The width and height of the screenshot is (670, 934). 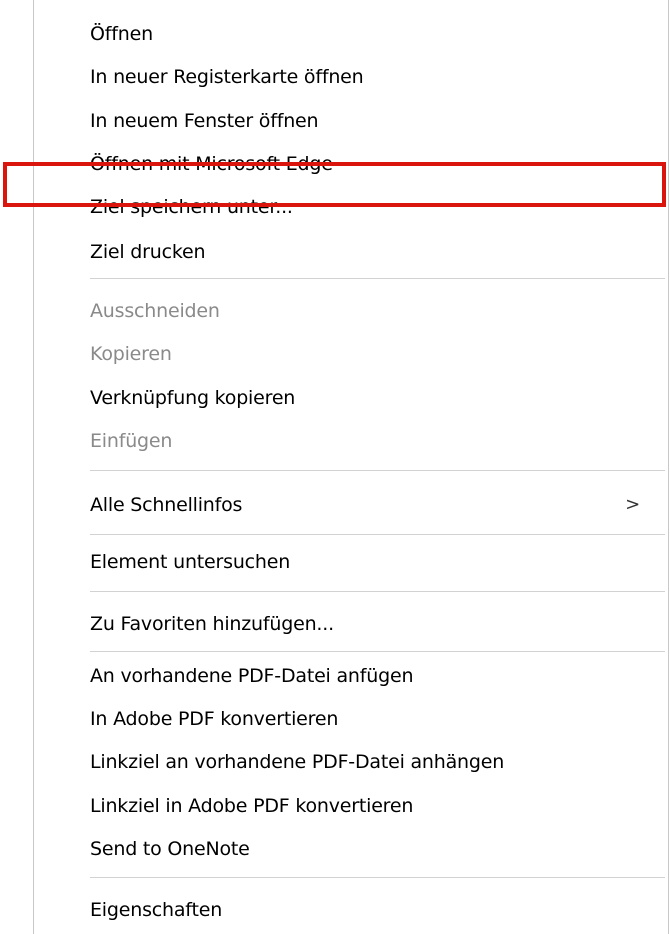 I want to click on menu-item-label: Kopieren, so click(x=131, y=354).